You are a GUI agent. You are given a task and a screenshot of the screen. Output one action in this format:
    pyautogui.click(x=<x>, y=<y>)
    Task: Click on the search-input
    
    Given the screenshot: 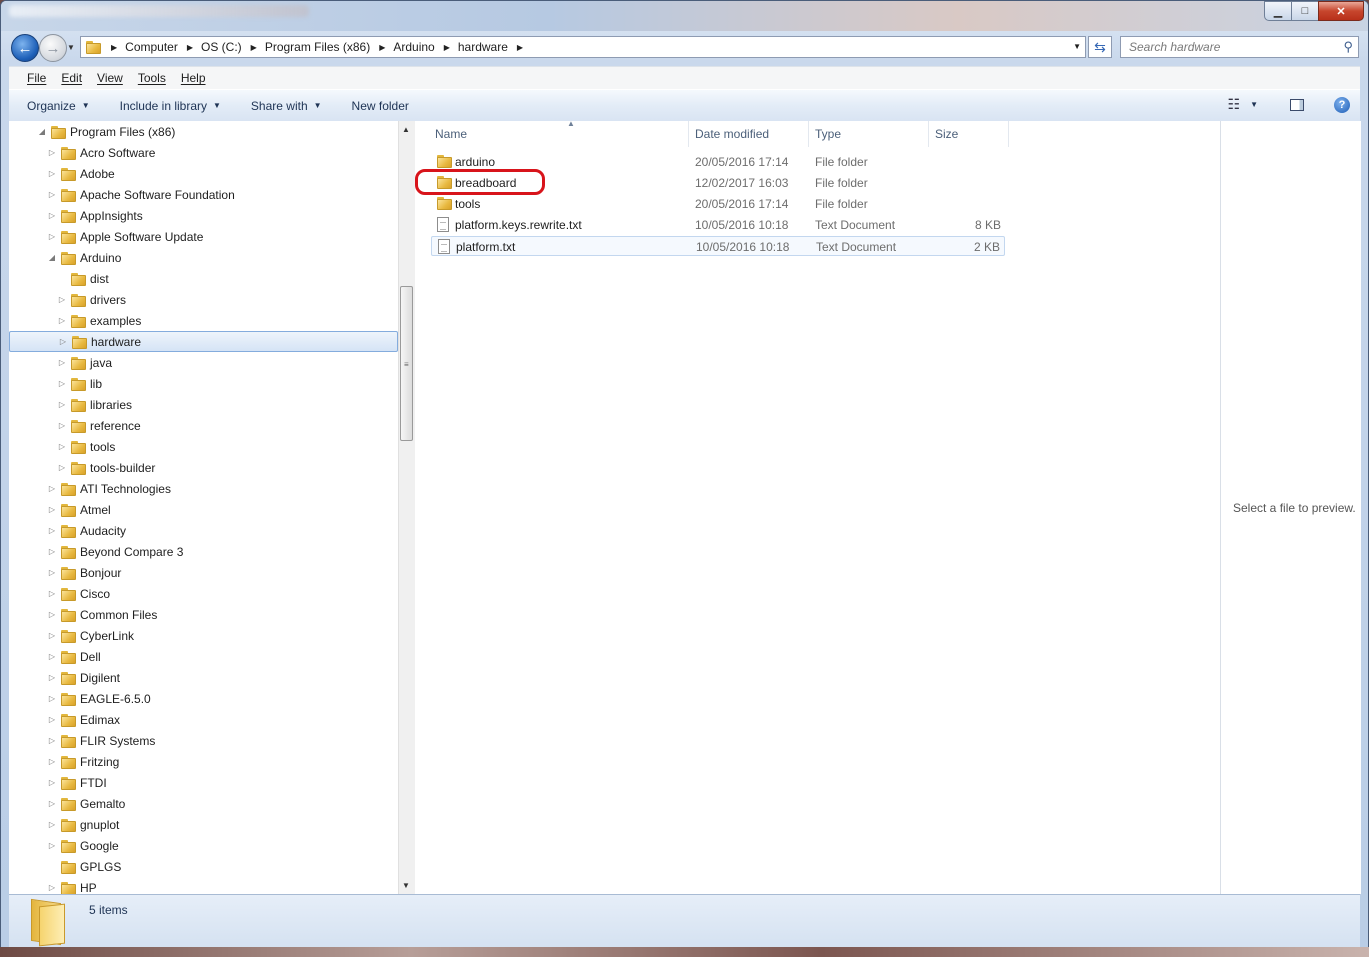 What is the action you would take?
    pyautogui.click(x=1229, y=47)
    